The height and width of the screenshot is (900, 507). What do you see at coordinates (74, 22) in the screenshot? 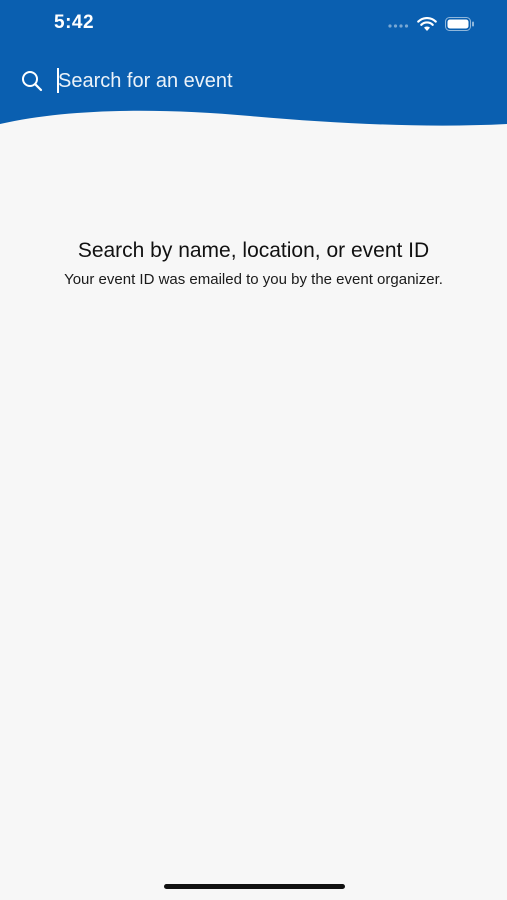
I see `status-time: 5:42` at bounding box center [74, 22].